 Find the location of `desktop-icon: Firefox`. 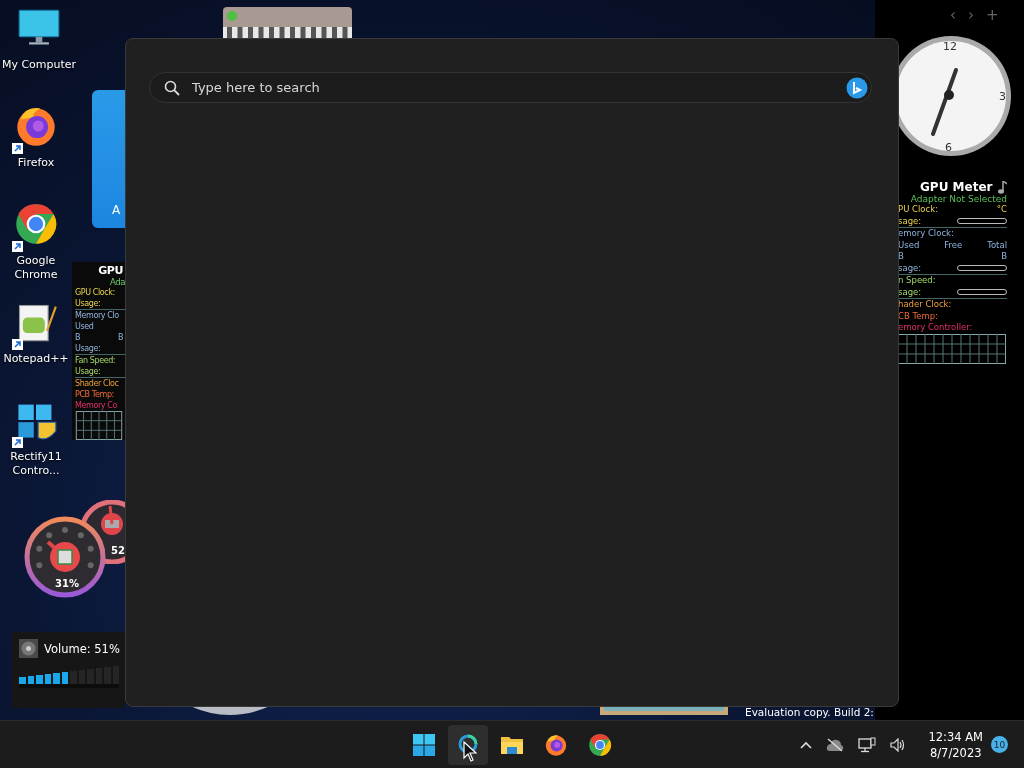

desktop-icon: Firefox is located at coordinates (36, 149).